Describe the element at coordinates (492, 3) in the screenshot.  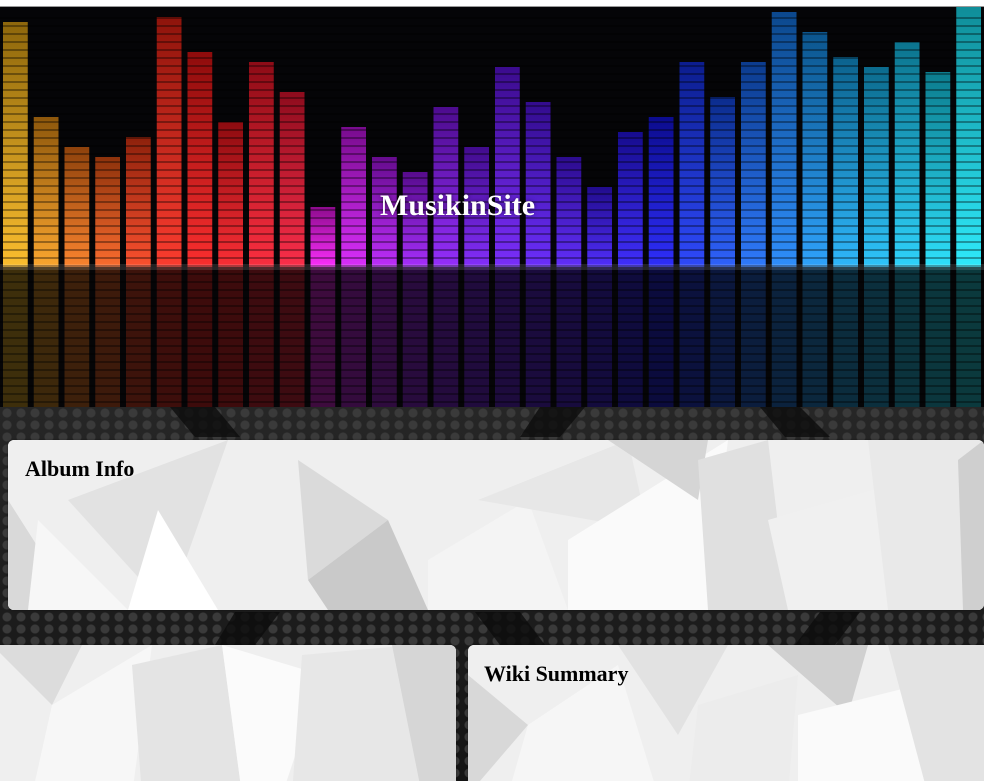
I see `top-border` at that location.